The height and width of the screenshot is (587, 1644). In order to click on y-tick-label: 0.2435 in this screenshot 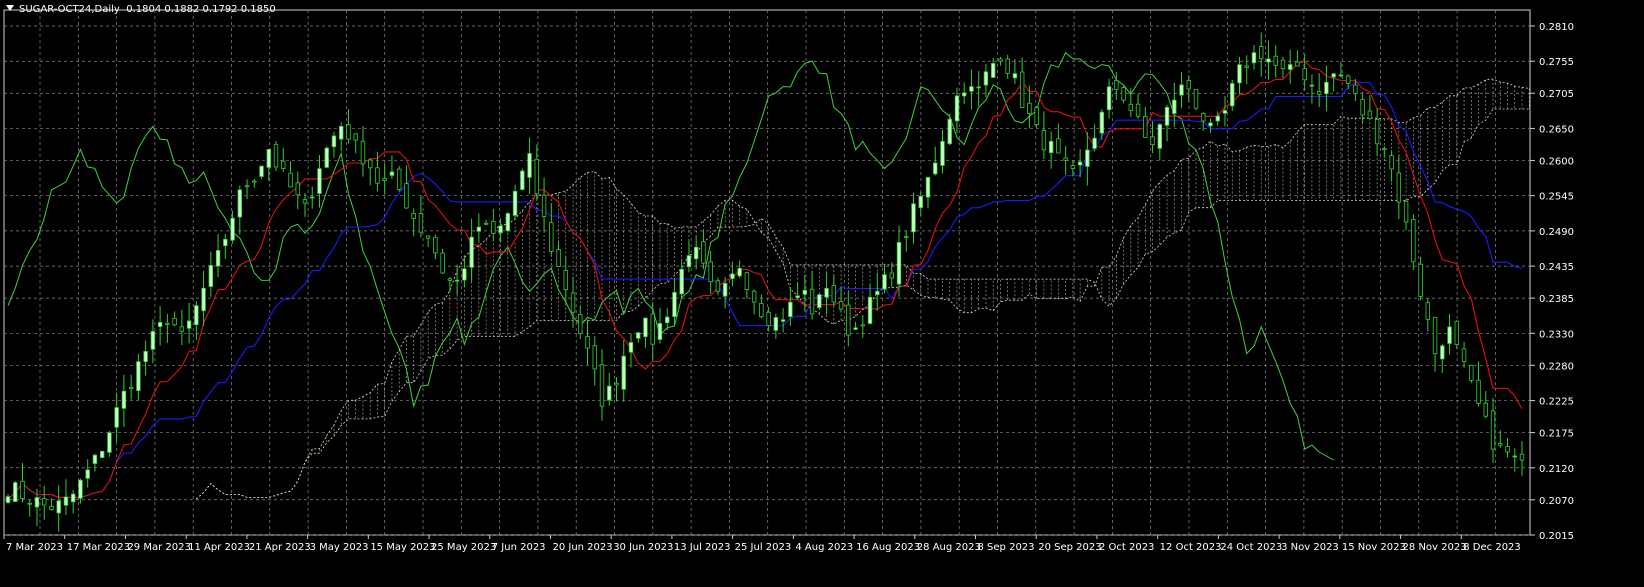, I will do `click(1556, 267)`.